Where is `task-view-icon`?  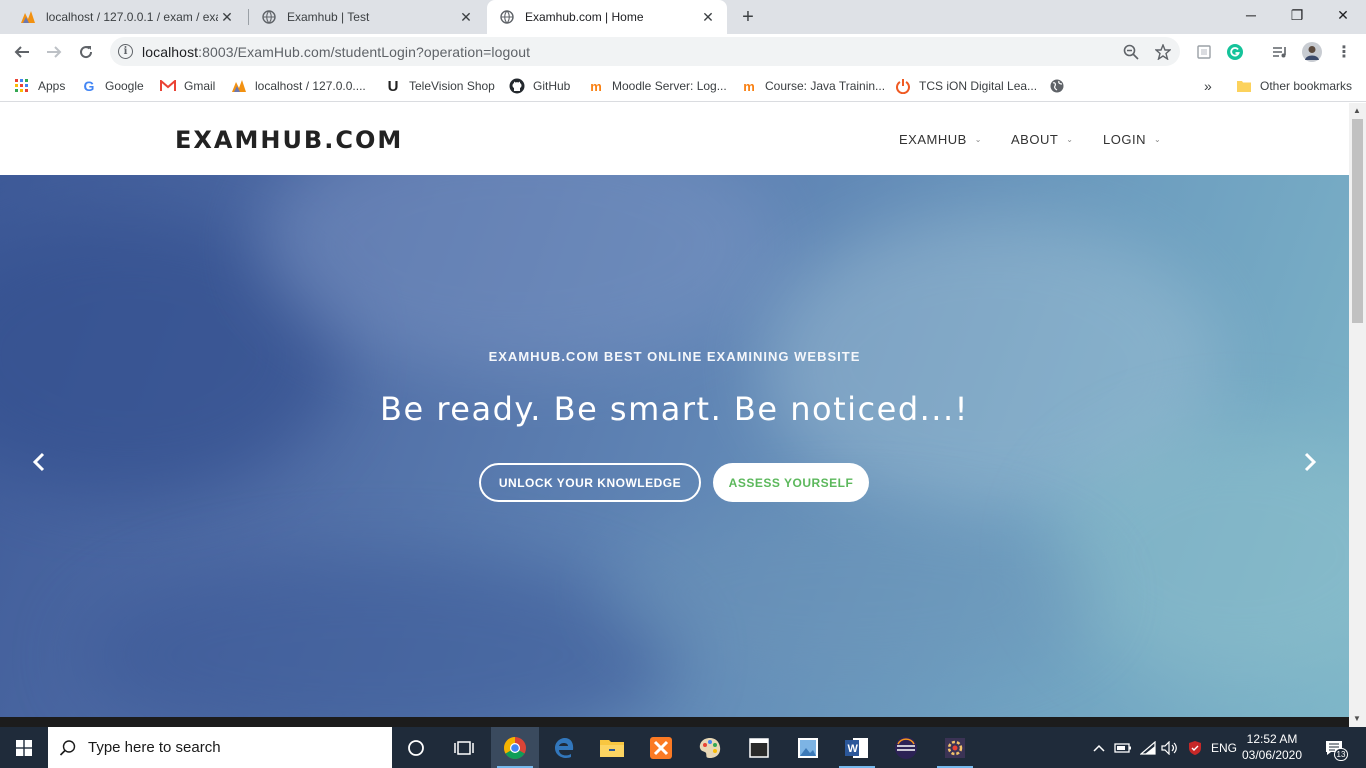 task-view-icon is located at coordinates (464, 747).